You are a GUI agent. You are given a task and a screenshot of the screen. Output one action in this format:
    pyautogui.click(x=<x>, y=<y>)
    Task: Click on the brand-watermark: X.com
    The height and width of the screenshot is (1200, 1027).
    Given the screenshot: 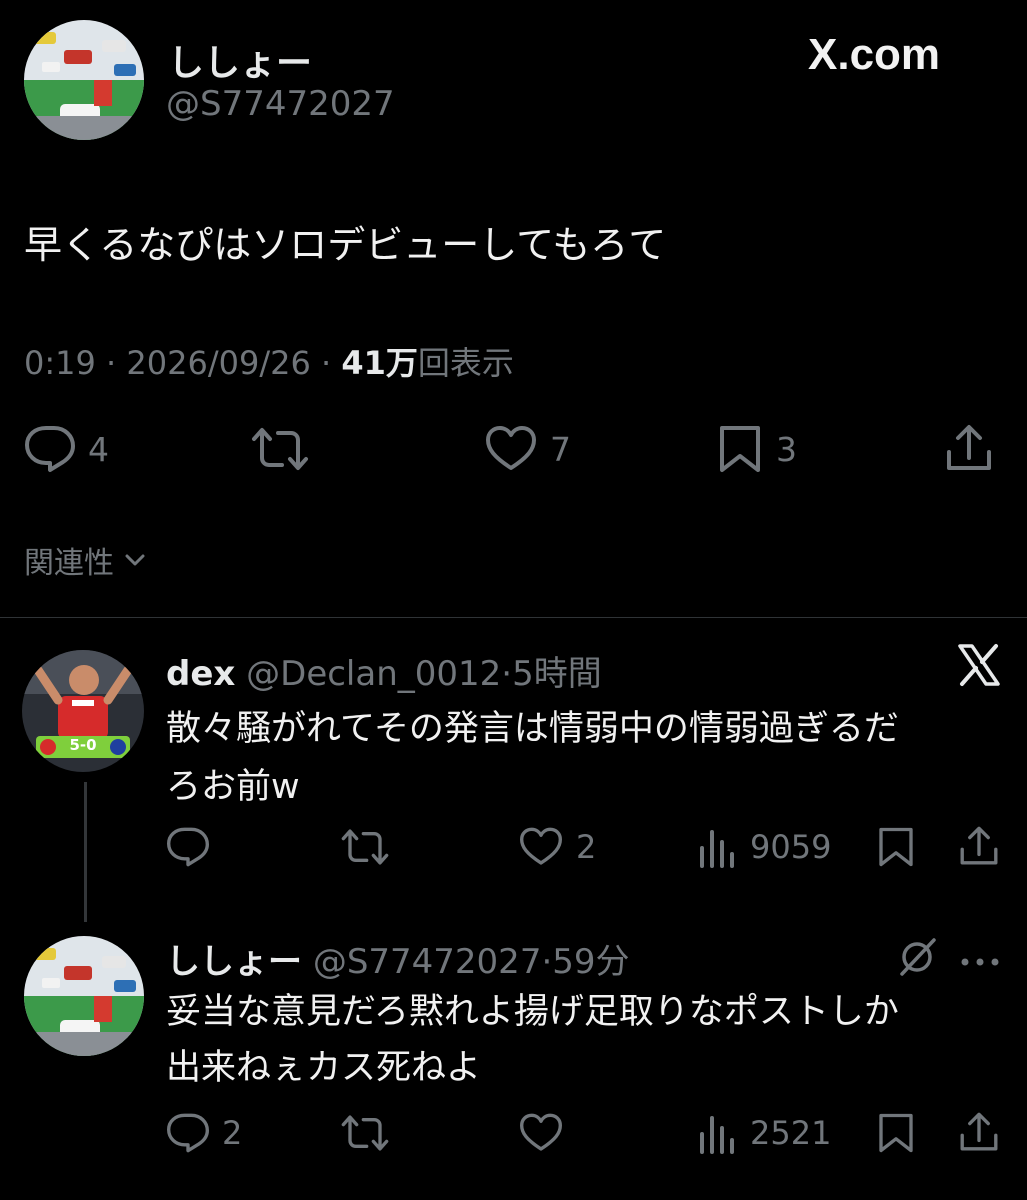 What is the action you would take?
    pyautogui.click(x=874, y=54)
    